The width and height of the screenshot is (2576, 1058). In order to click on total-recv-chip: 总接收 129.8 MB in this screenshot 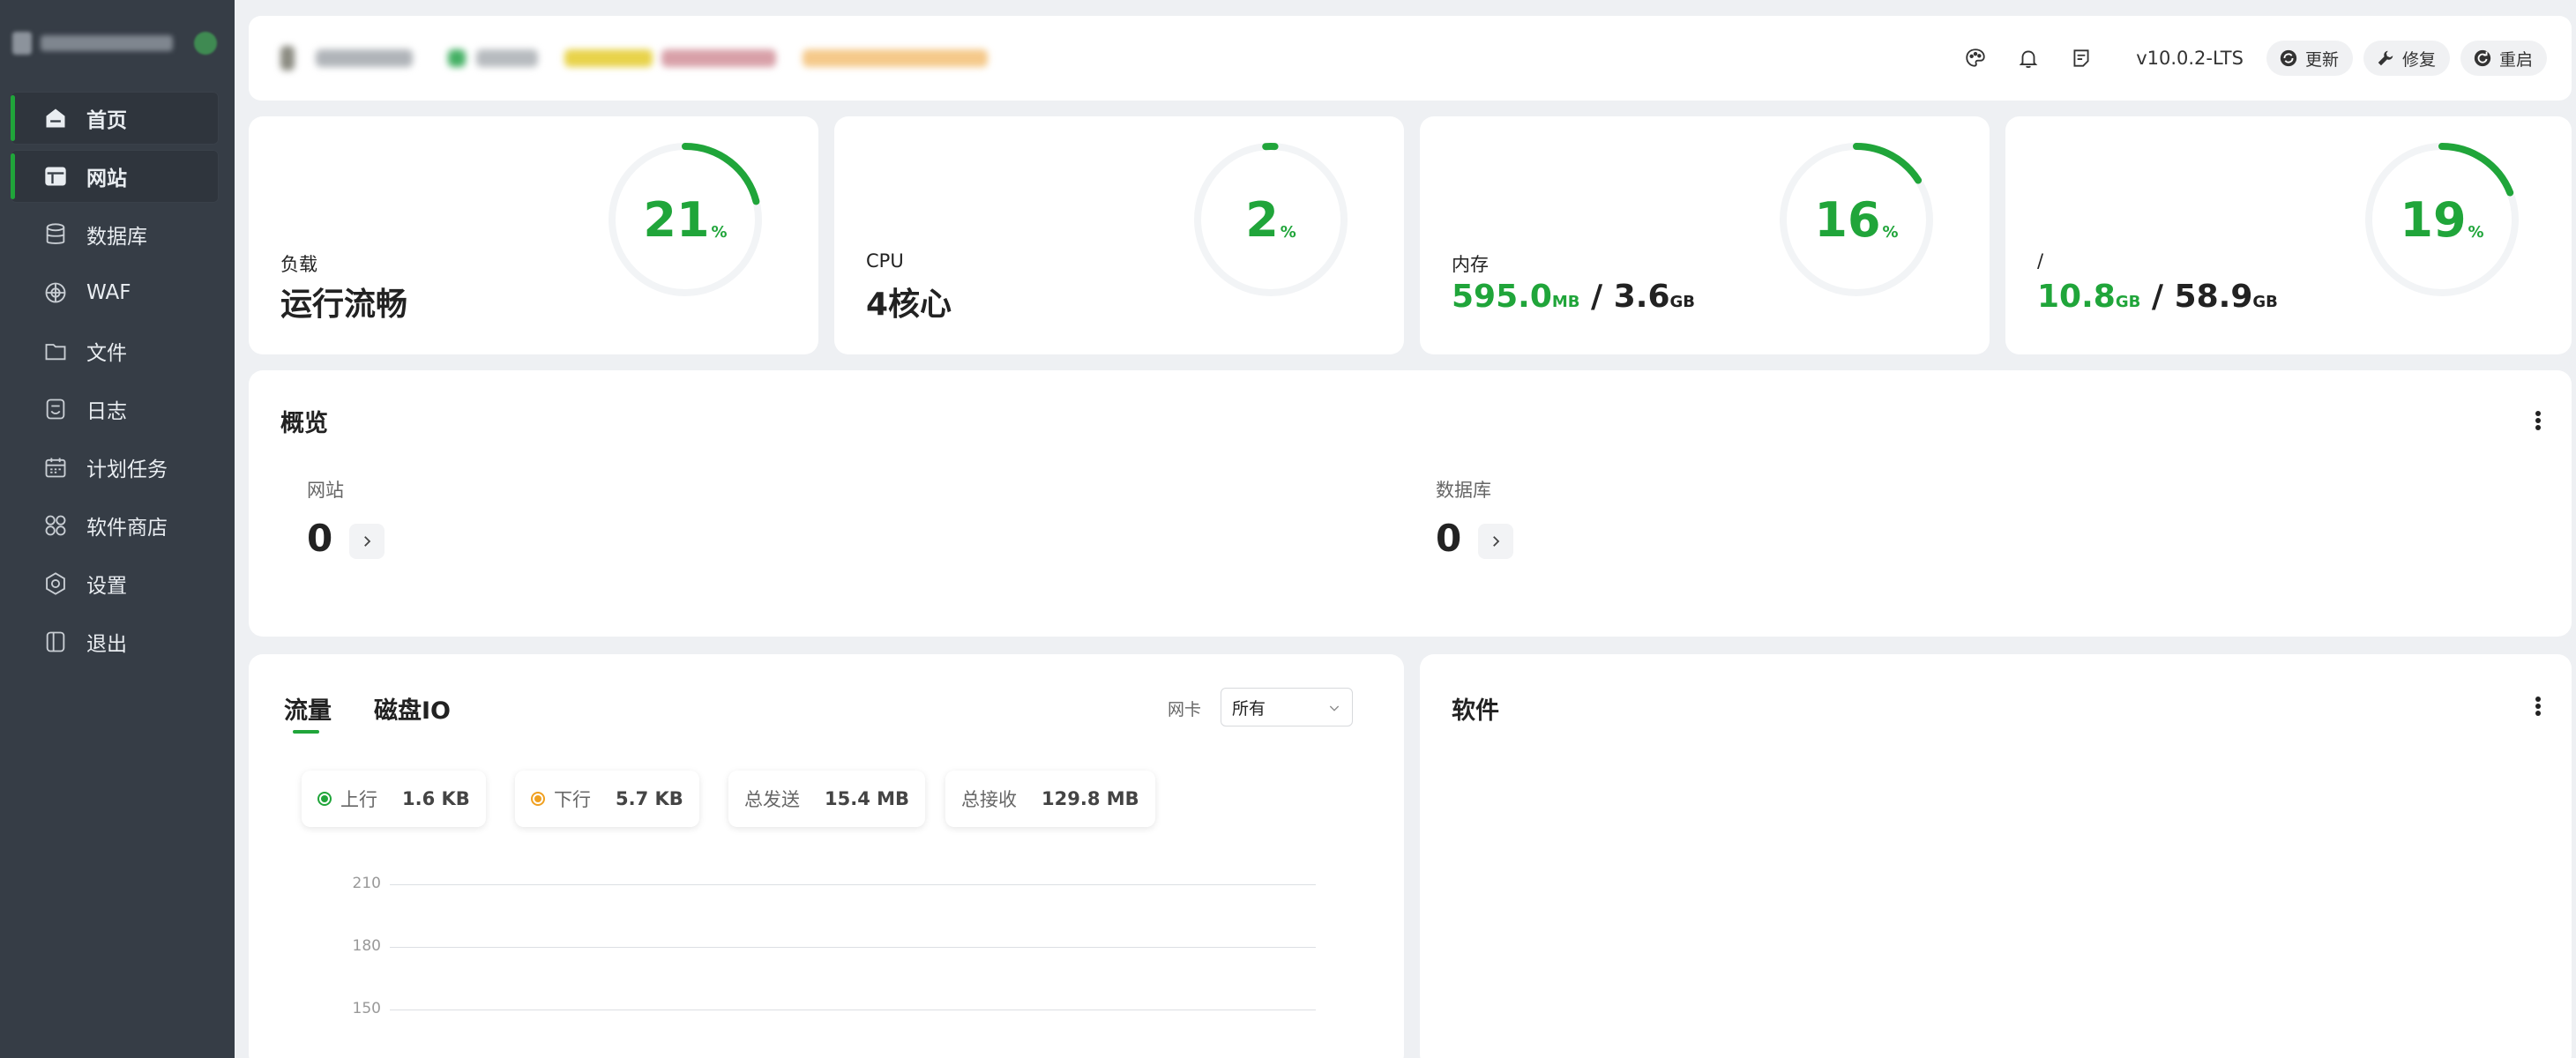, I will do `click(1050, 799)`.